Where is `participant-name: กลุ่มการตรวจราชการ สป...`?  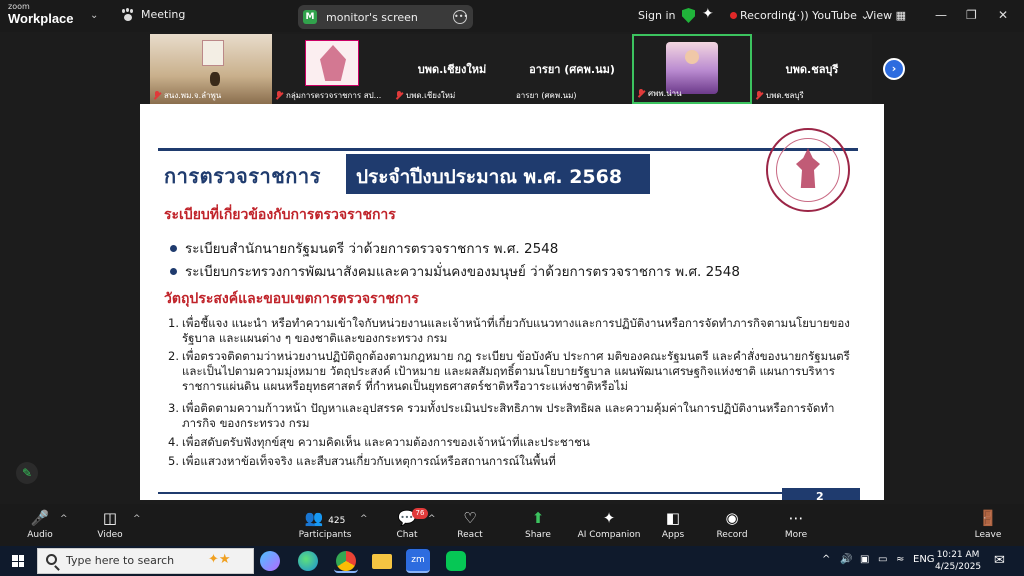
participant-name: กลุ่มการตรวจราชการ สป... is located at coordinates (328, 95).